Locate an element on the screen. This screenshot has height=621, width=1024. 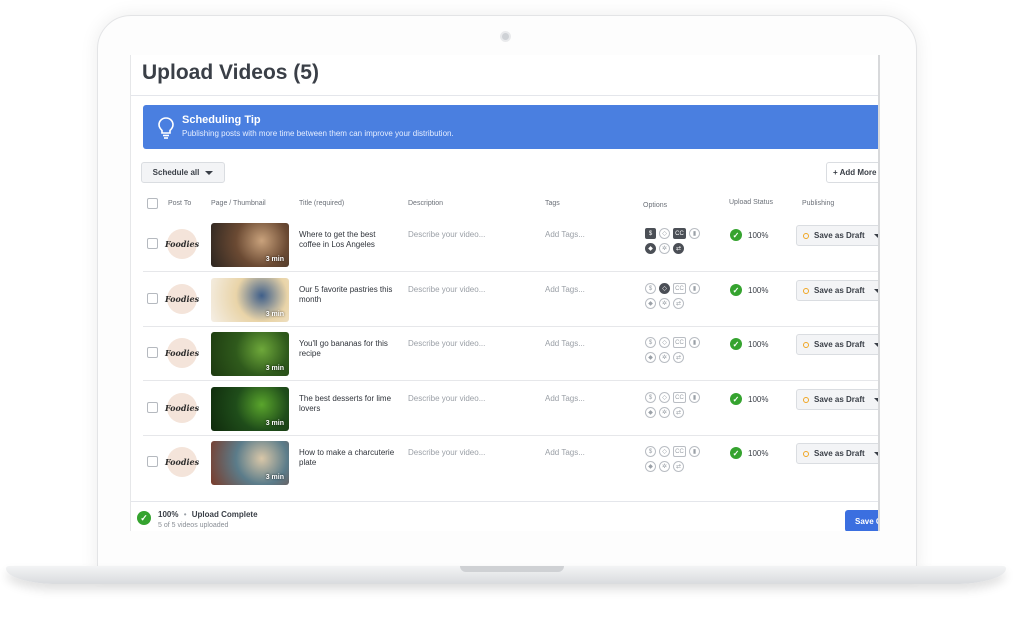
chevron-down-icon is located at coordinates (209, 172).